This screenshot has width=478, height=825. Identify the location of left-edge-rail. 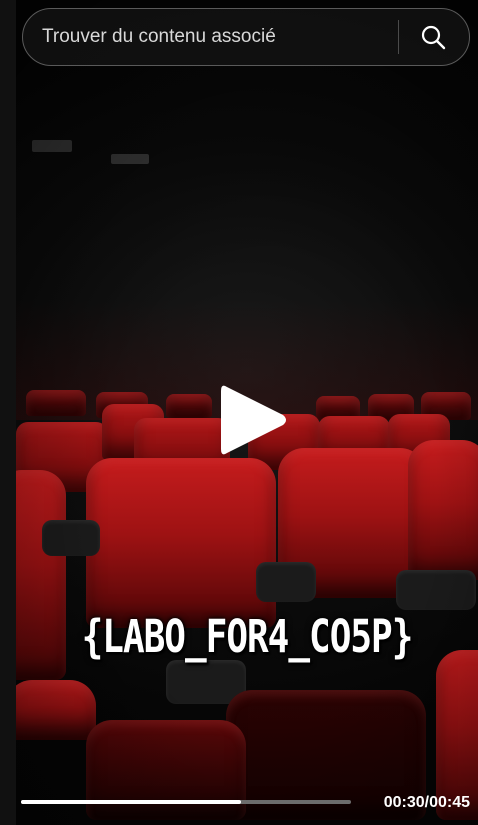
(8, 412).